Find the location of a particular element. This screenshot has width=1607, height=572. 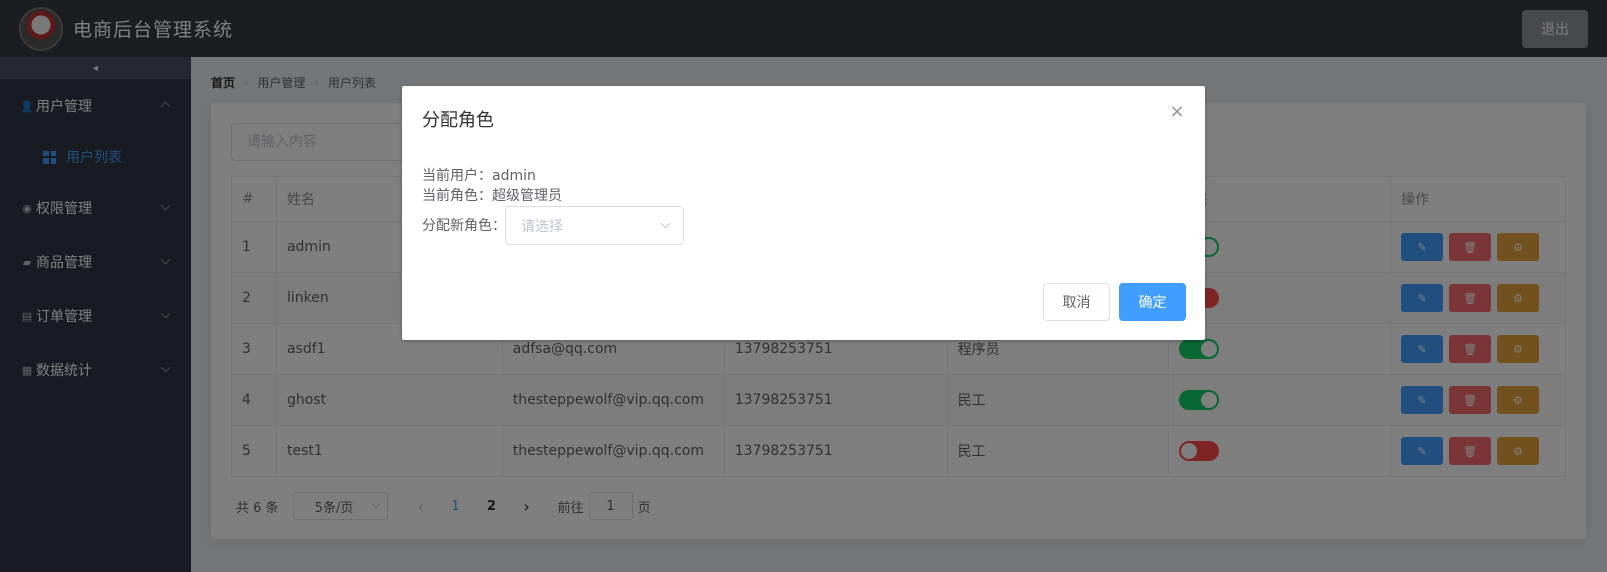

chevron-down-icon is located at coordinates (665, 223).